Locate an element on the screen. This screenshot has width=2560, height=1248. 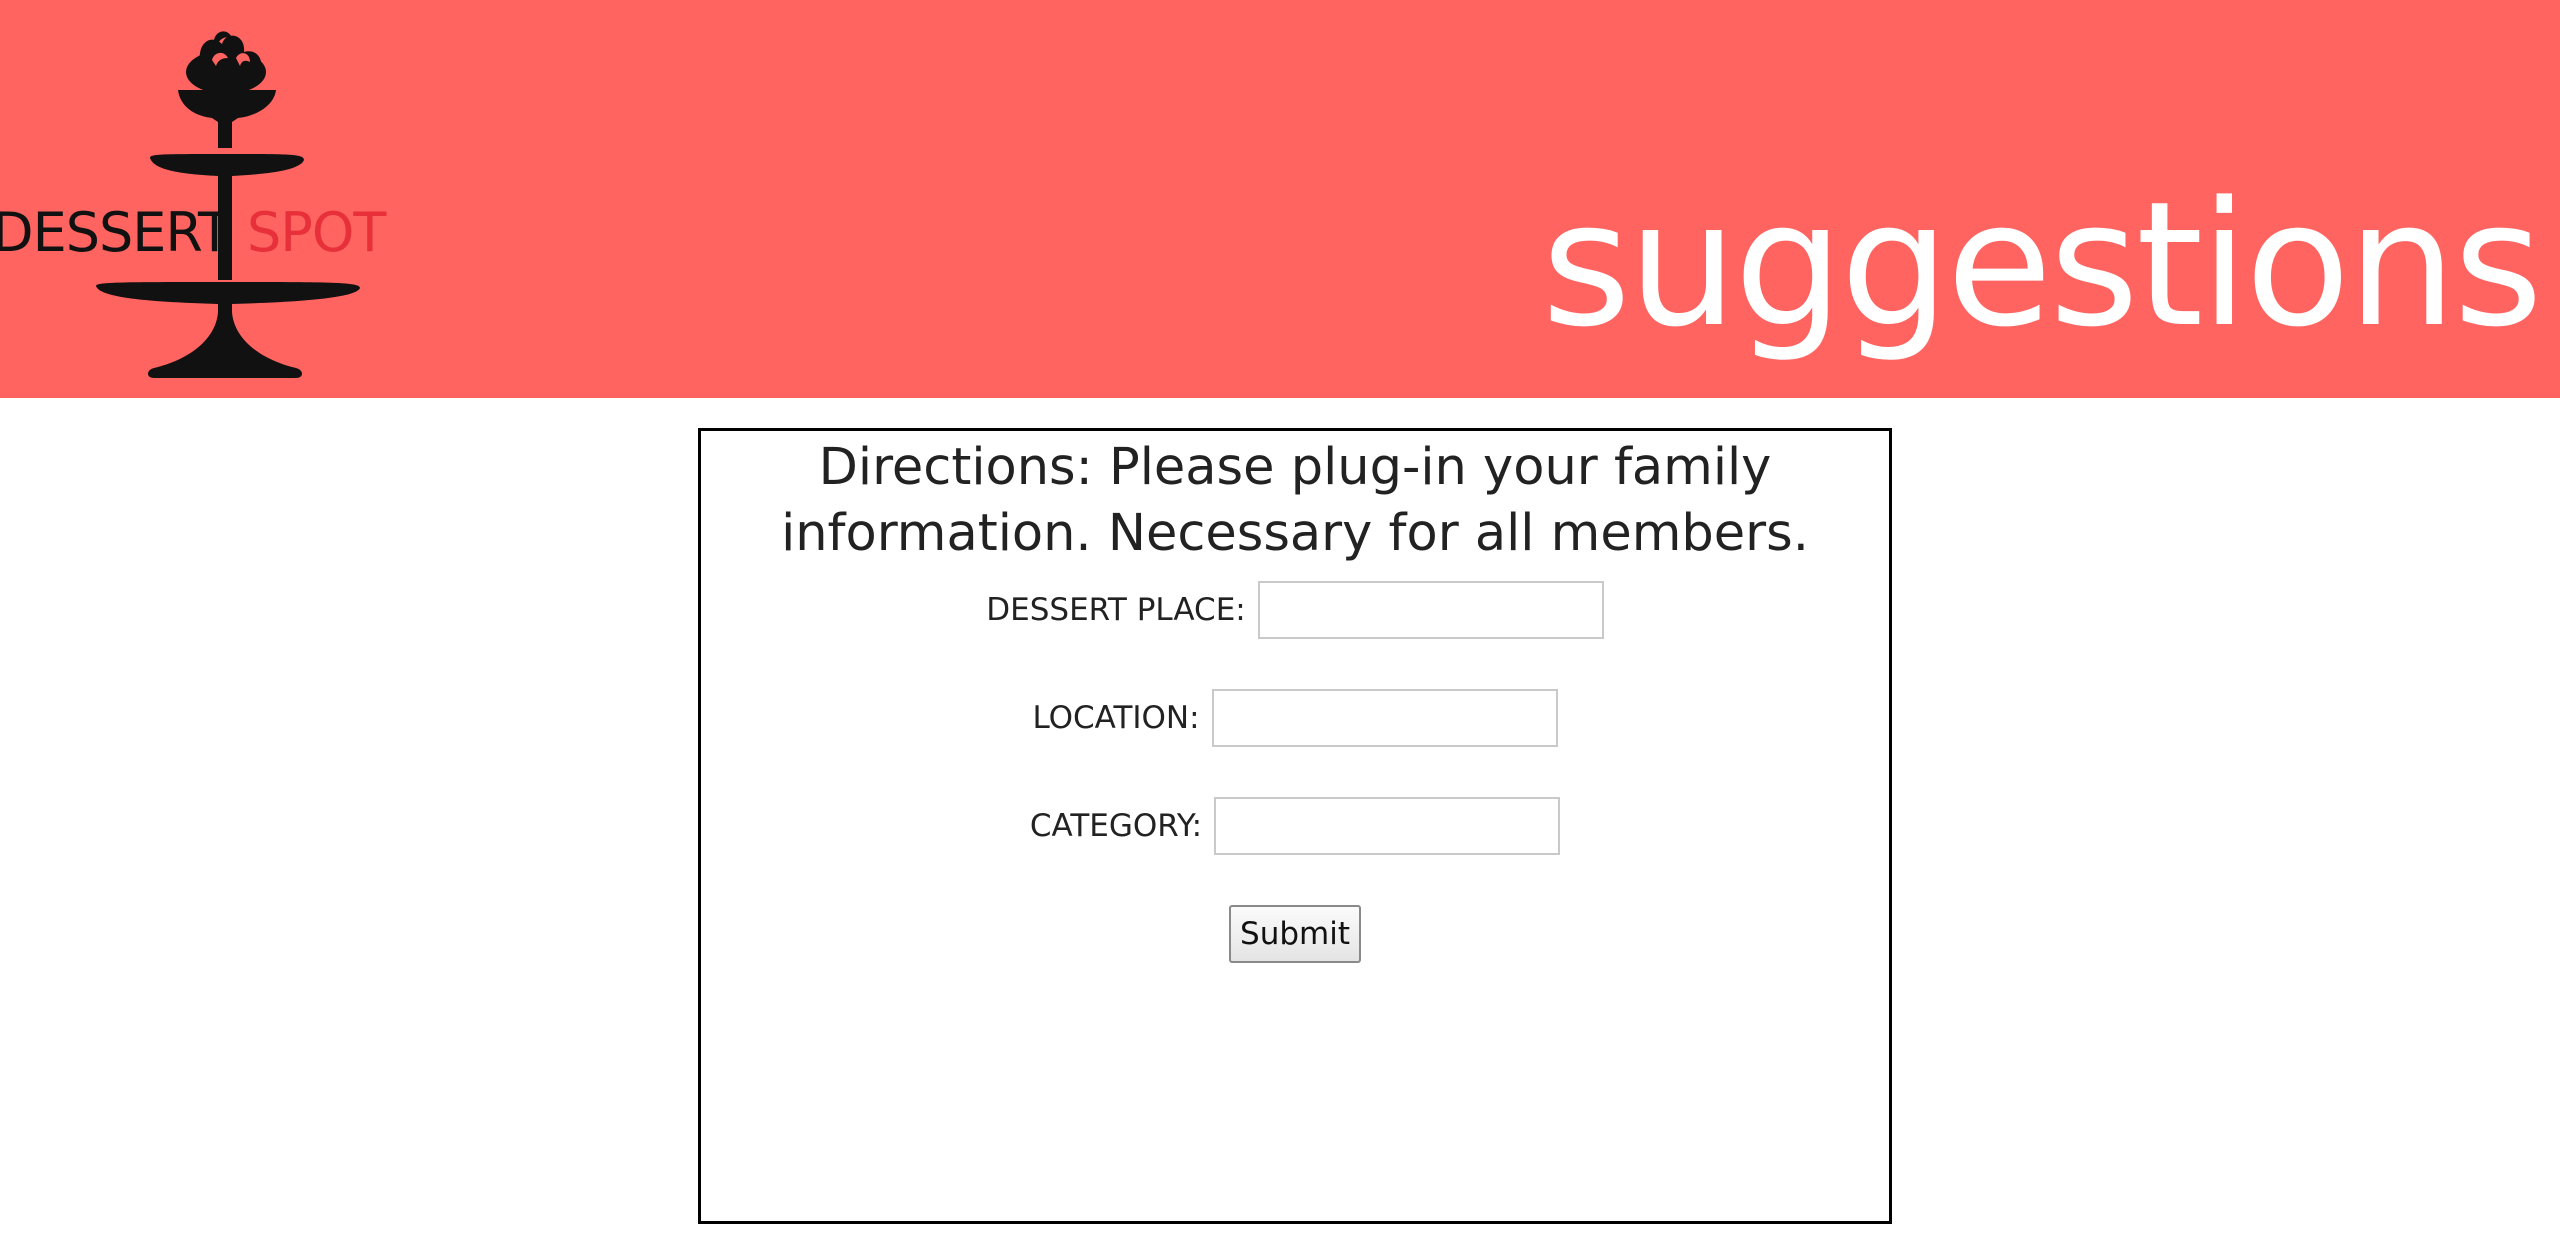
location-row: LOCATION: is located at coordinates (1295, 718).